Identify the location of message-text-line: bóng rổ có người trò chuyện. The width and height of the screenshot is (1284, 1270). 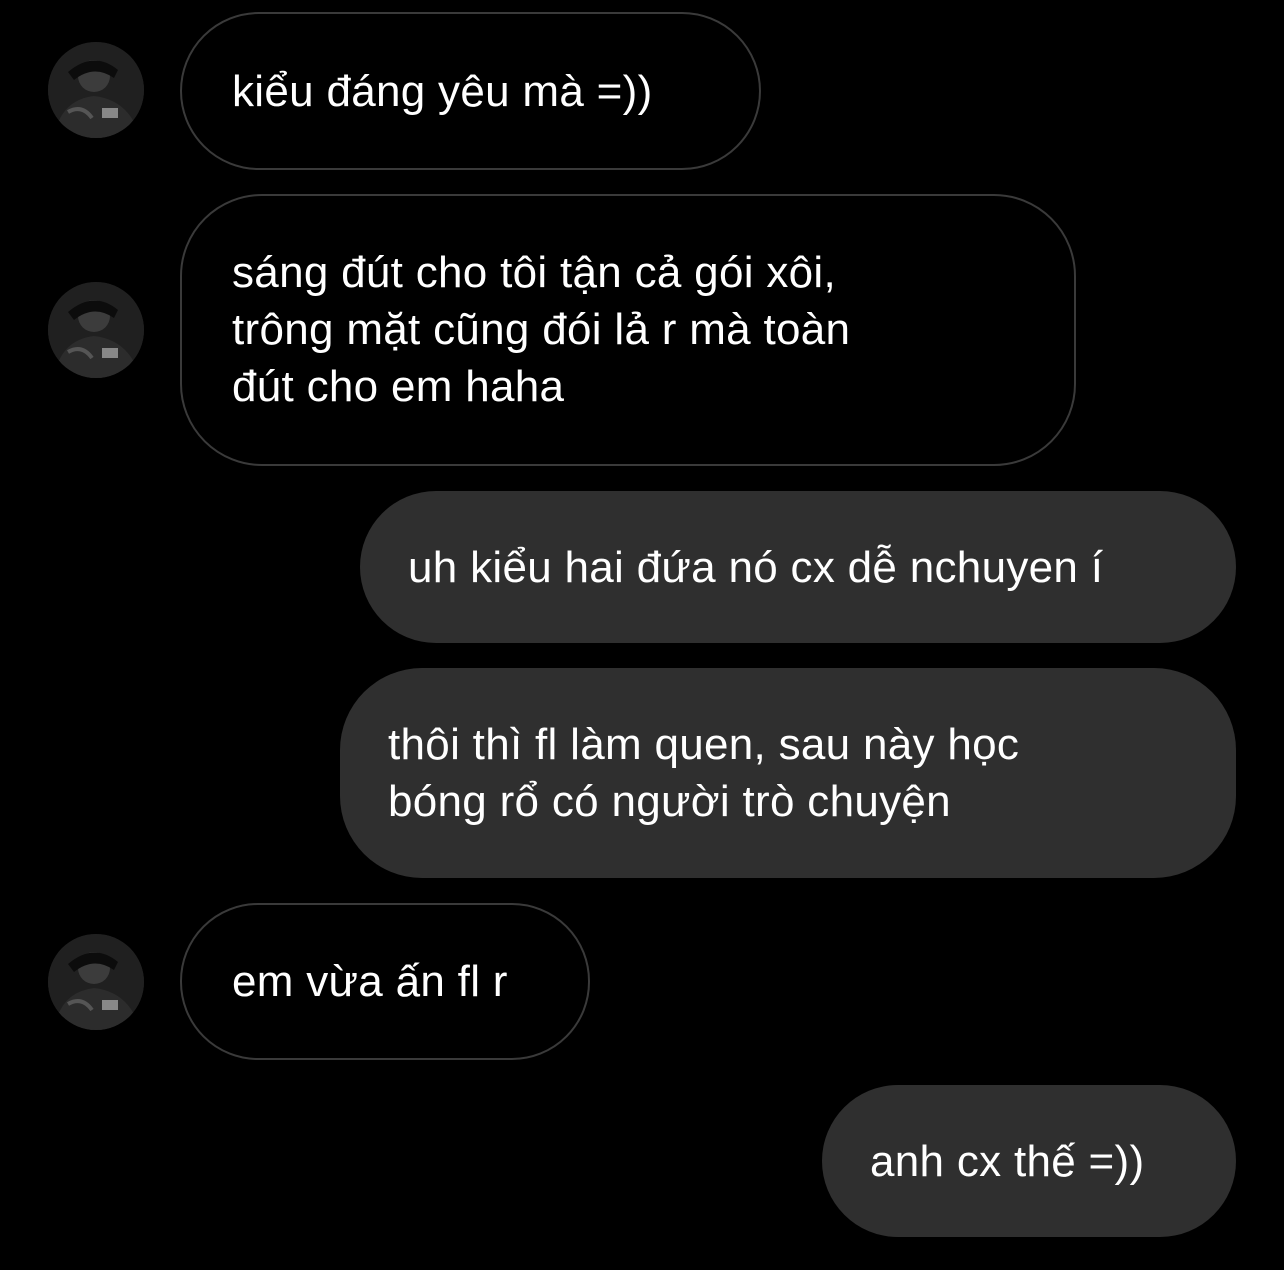
(669, 801).